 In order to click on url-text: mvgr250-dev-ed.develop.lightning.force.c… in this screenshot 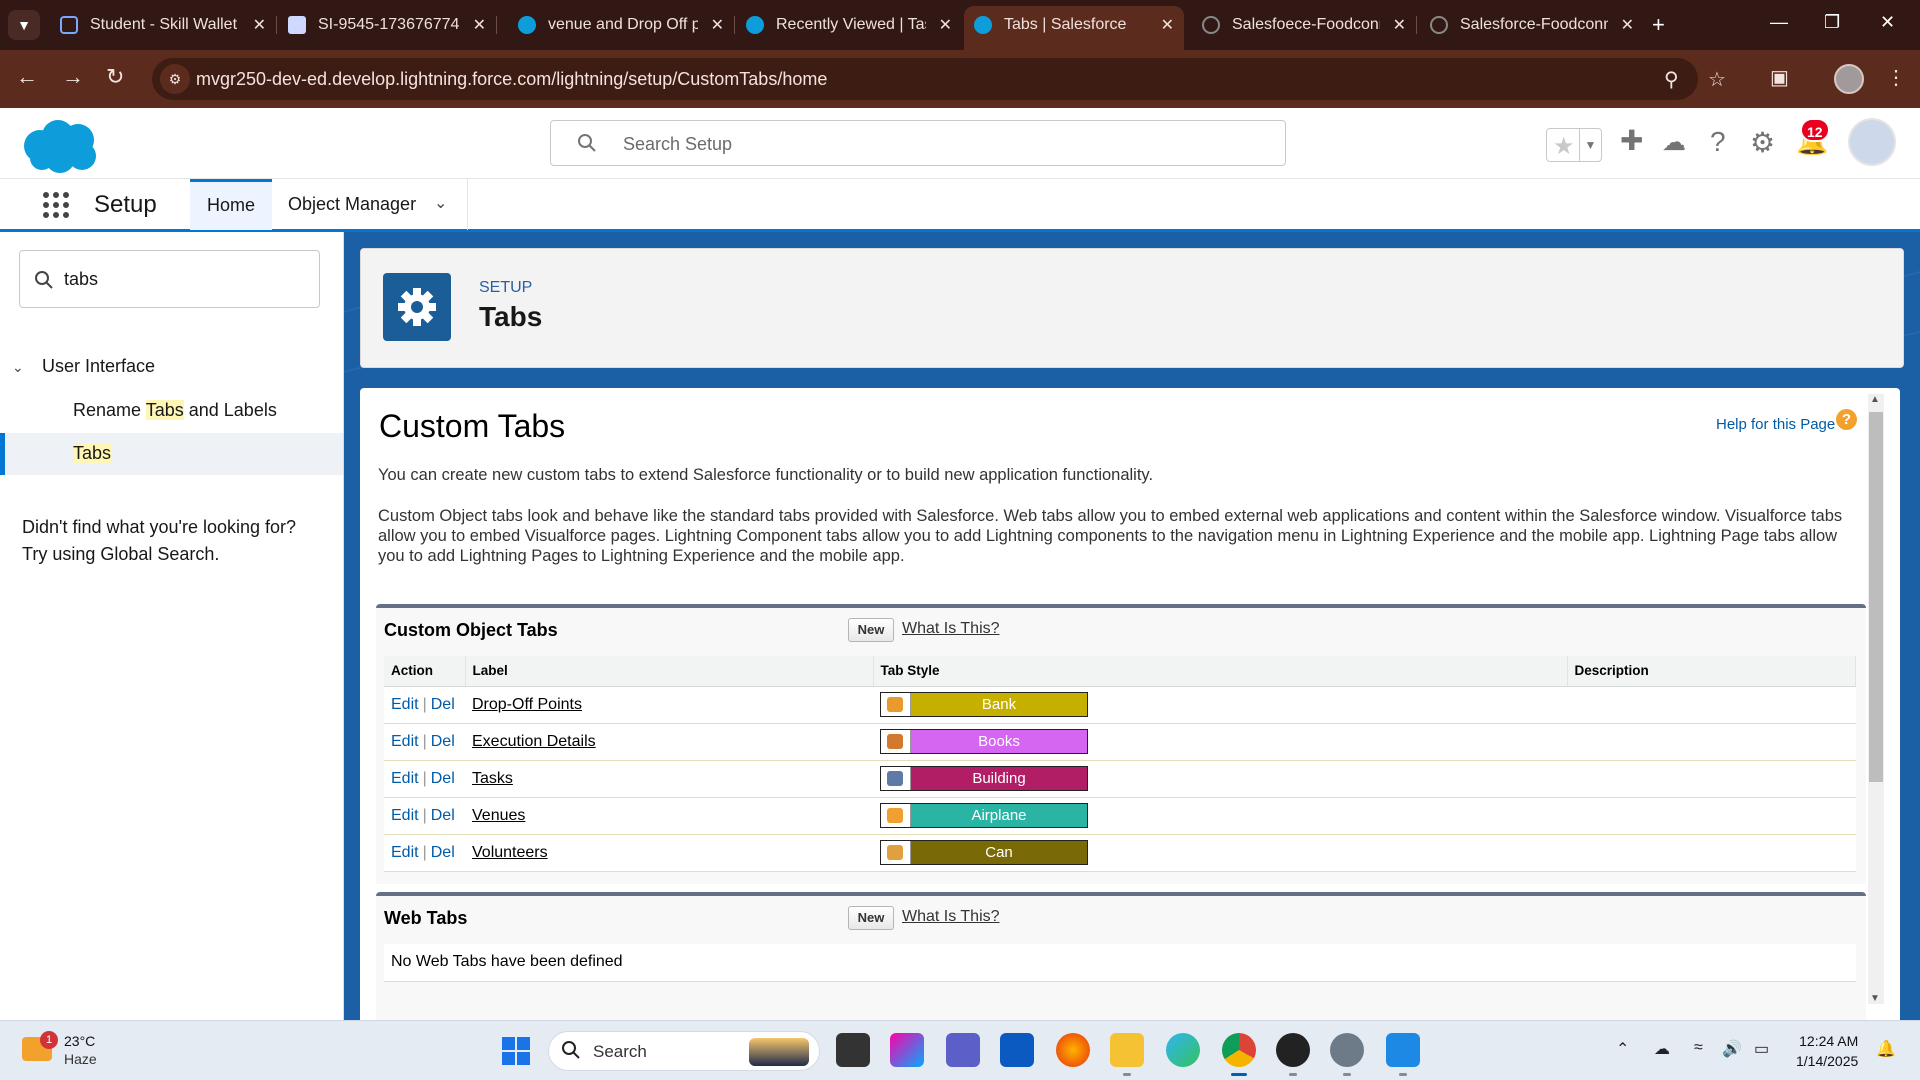, I will do `click(511, 79)`.